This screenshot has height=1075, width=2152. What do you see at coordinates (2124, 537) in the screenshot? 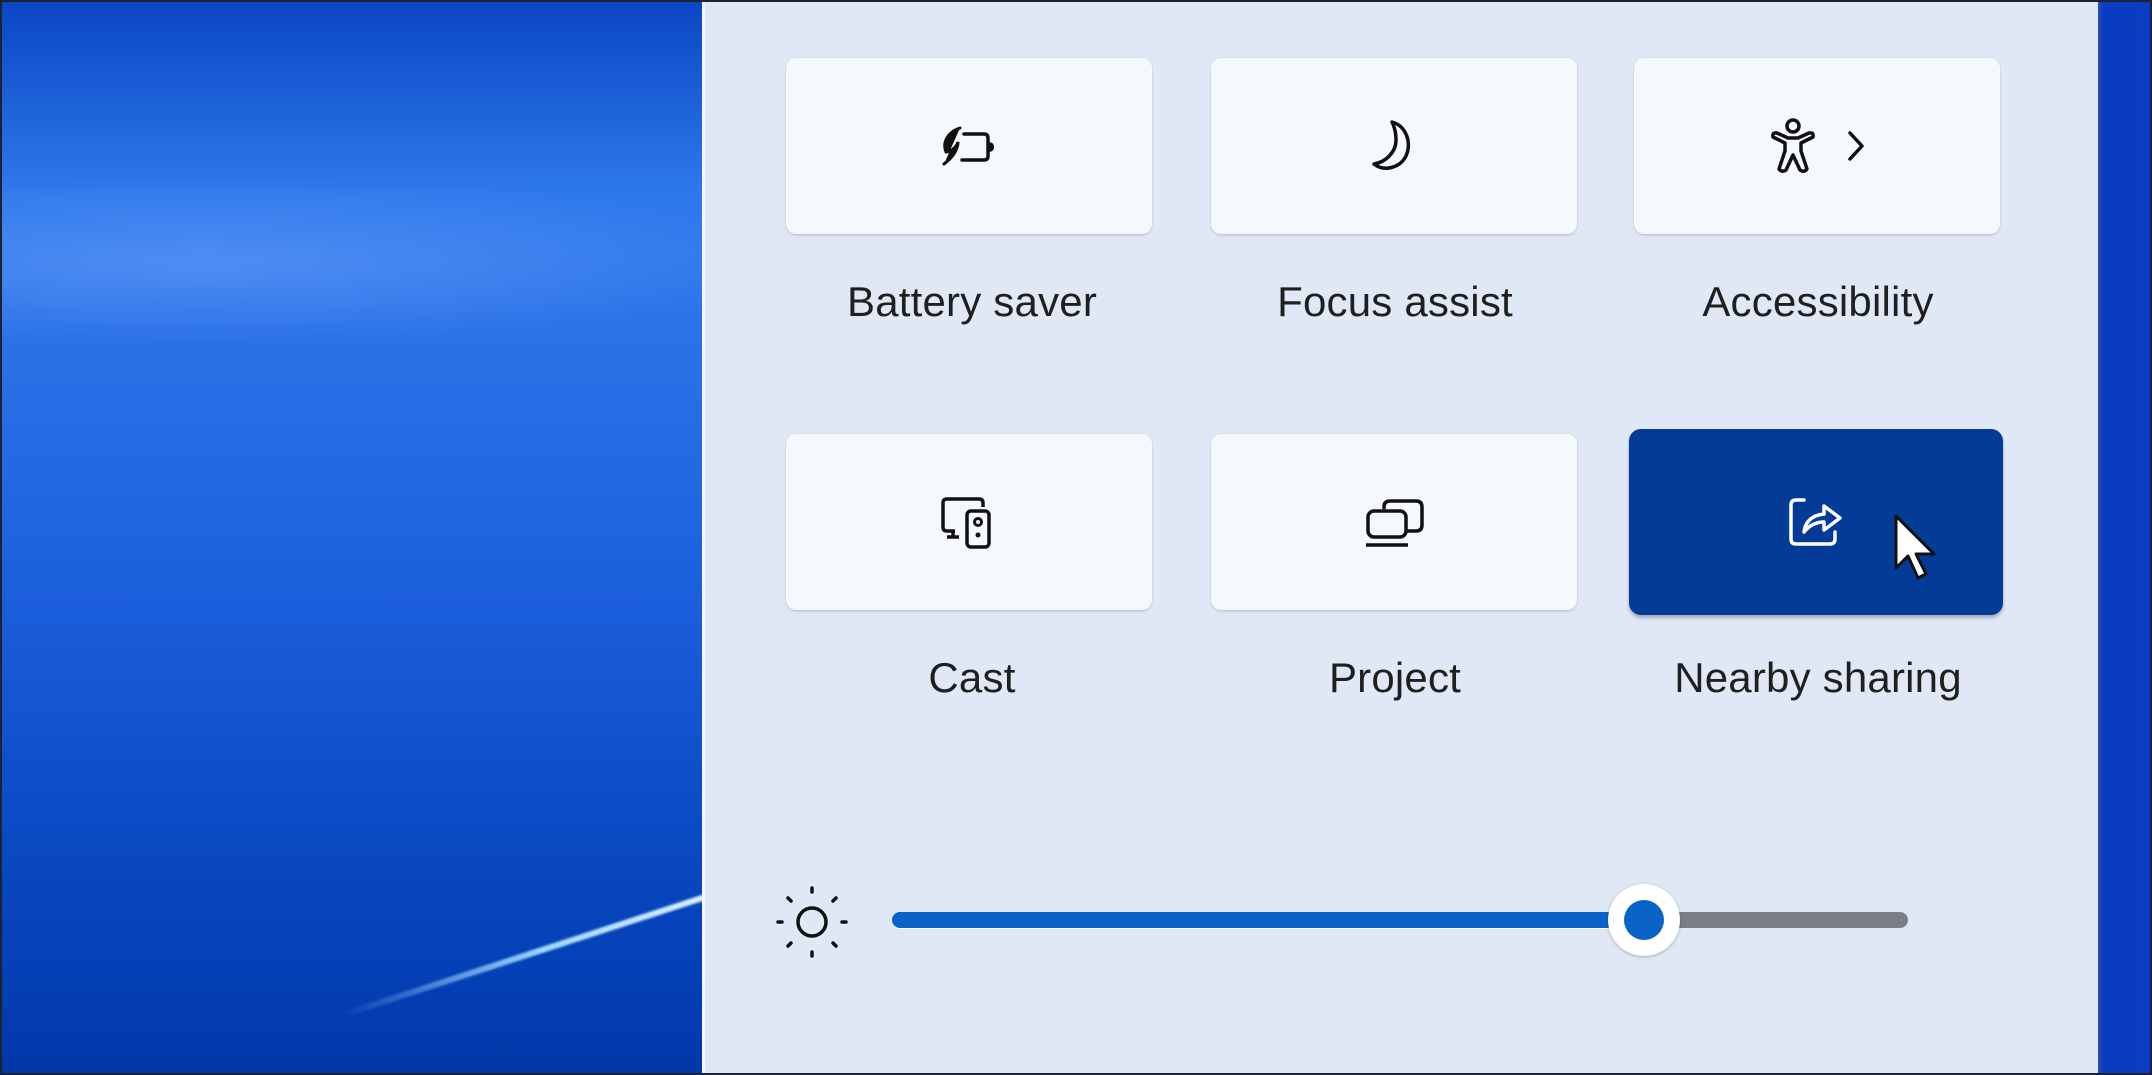
I see `desktop-wallpaper-right-edge` at bounding box center [2124, 537].